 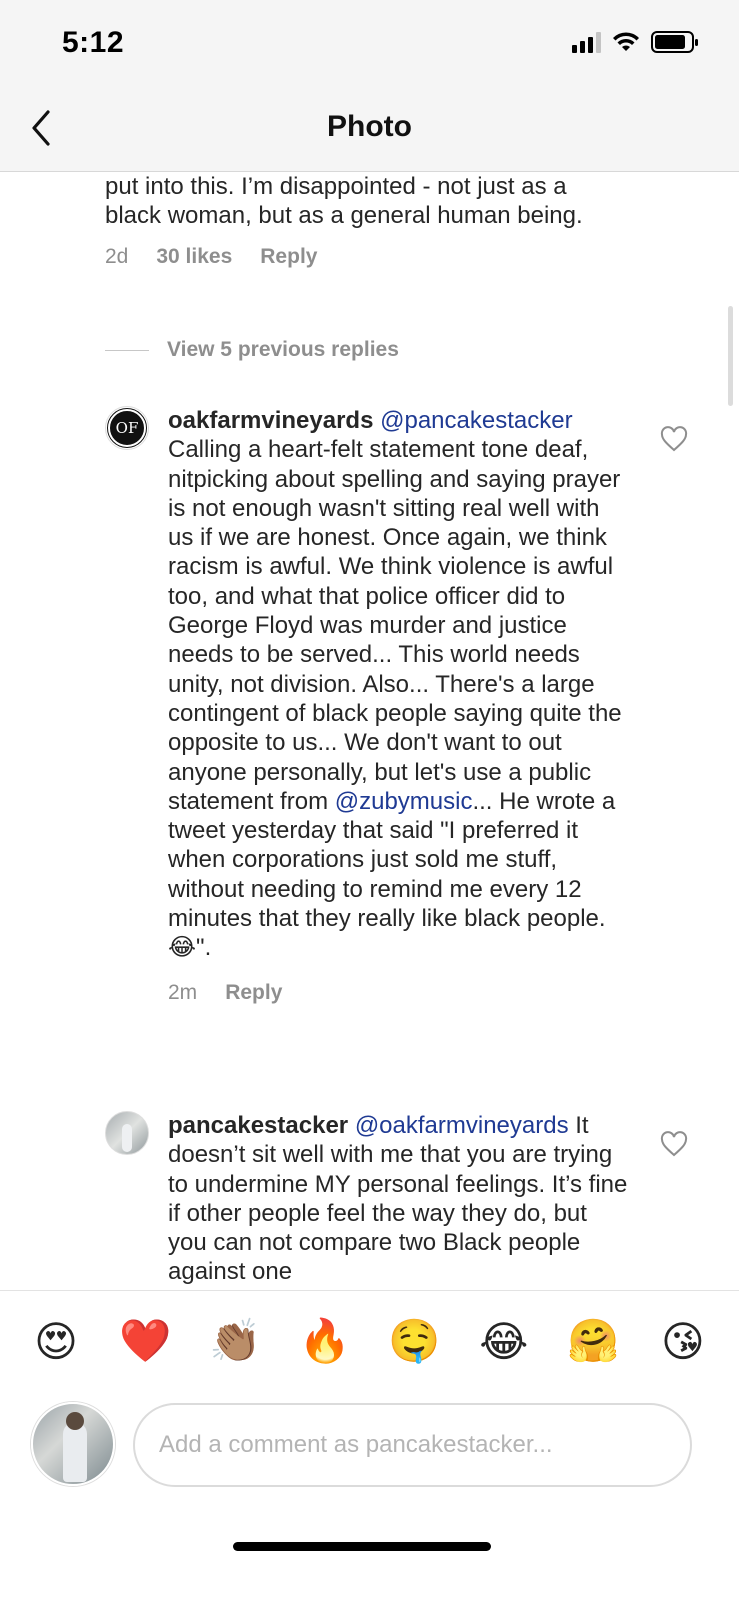 I want to click on status-time: 5:12, so click(x=93, y=42).